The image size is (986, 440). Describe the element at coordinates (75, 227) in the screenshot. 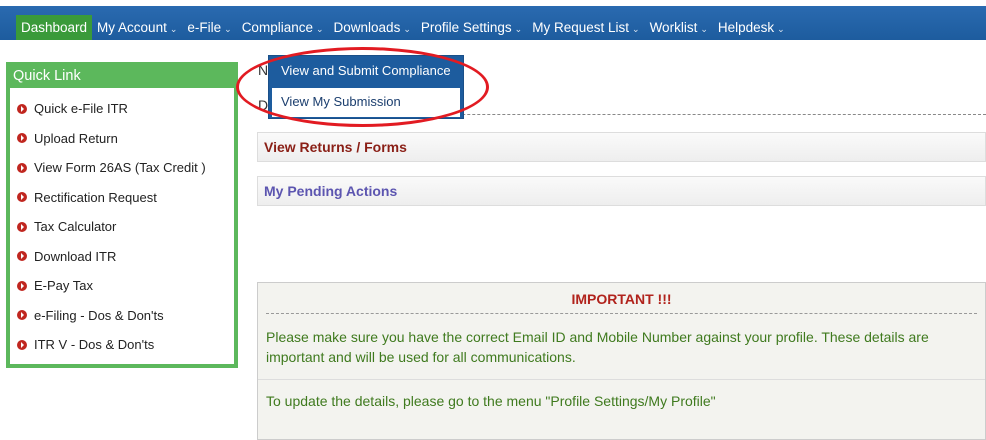

I see `quick-link-label: Tax Calculator` at that location.